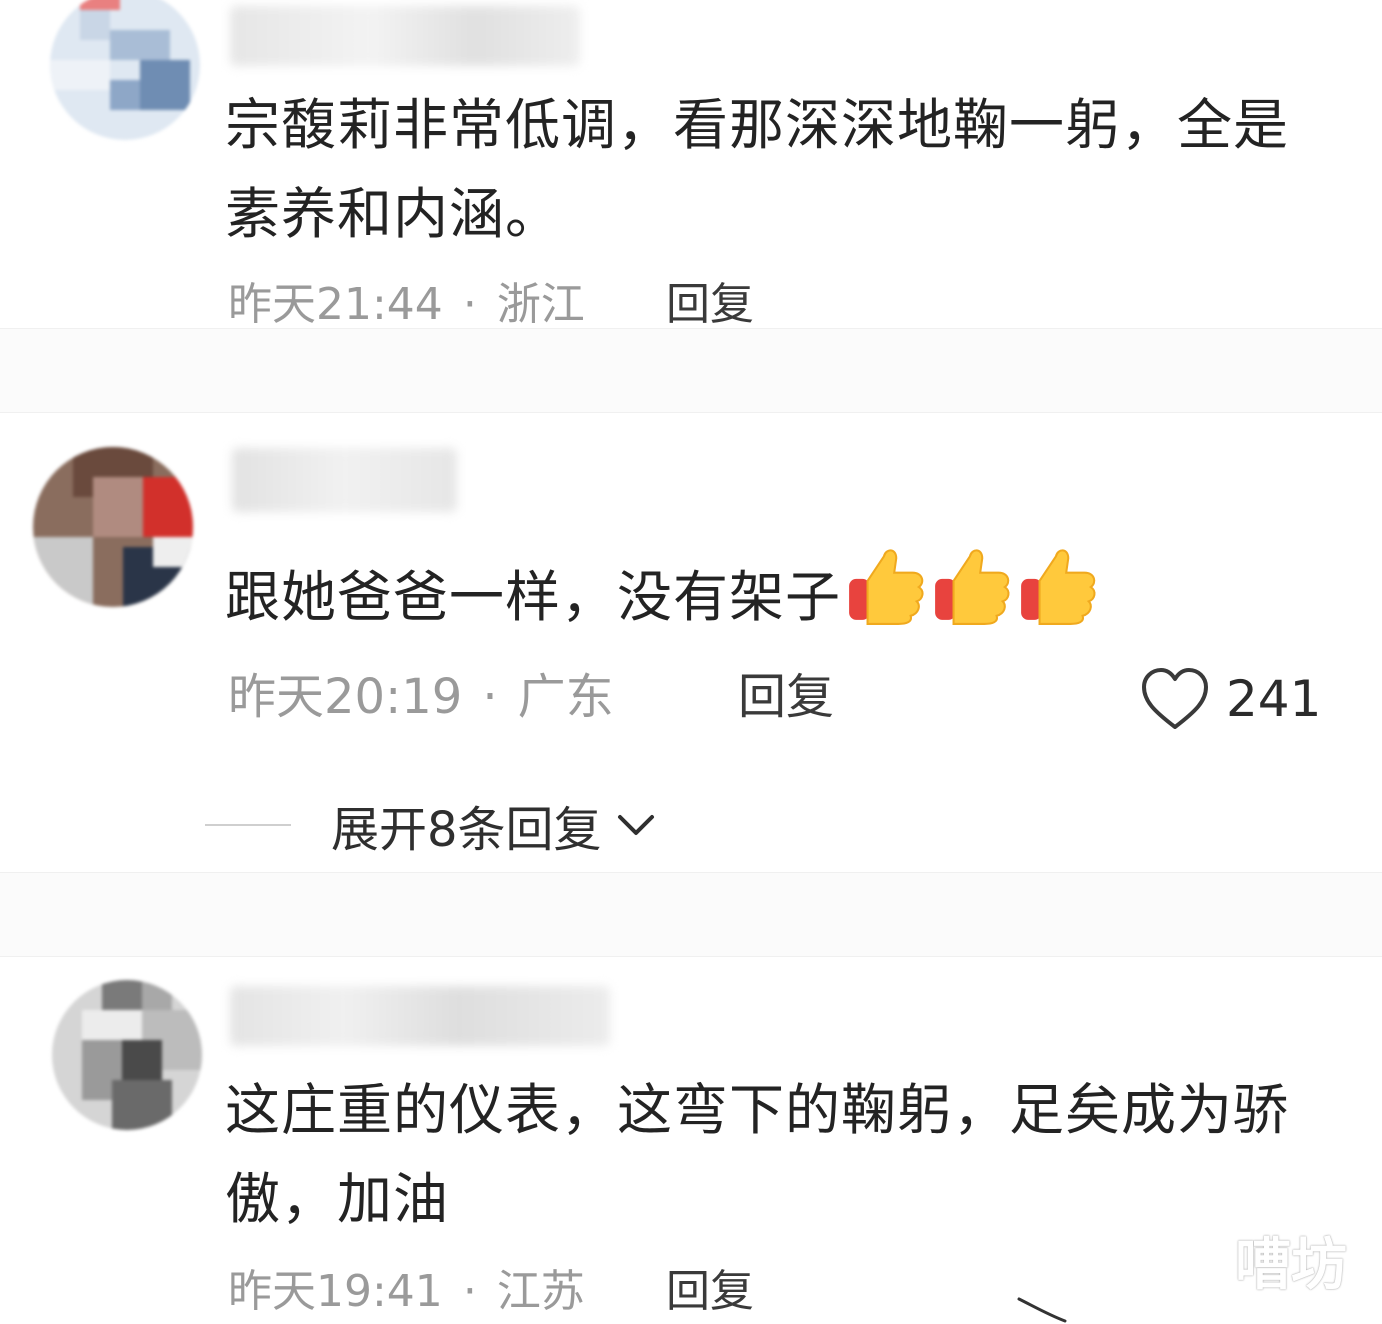  What do you see at coordinates (533, 597) in the screenshot?
I see `comment-text-content: 跟她爸爸一样，没有架子` at bounding box center [533, 597].